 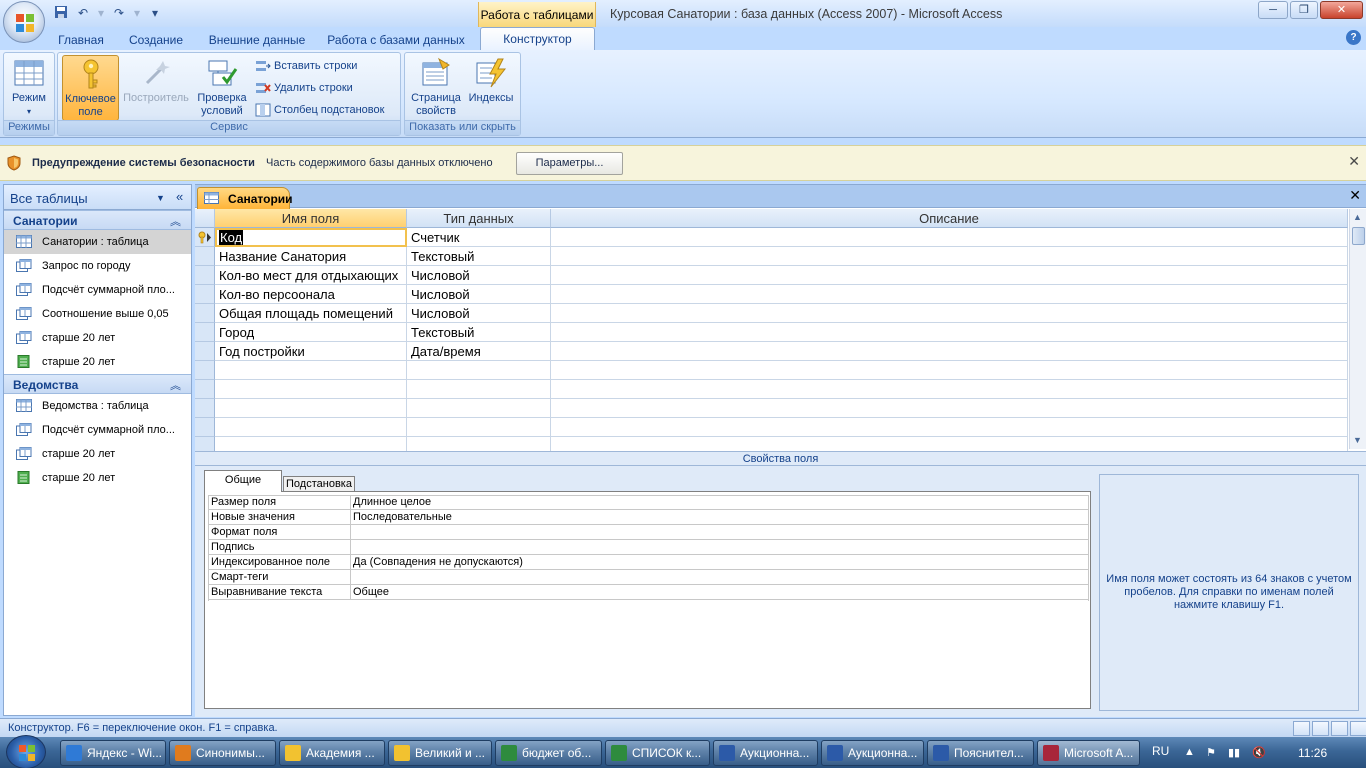 What do you see at coordinates (392, 502) in the screenshot?
I see `property-value: Длинное целое` at bounding box center [392, 502].